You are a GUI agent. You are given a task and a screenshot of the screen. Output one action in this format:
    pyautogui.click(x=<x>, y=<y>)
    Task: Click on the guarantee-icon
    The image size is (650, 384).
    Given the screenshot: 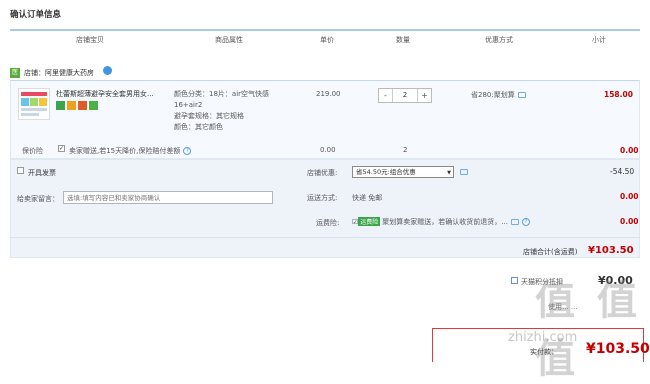 What is the action you would take?
    pyautogui.click(x=71, y=105)
    